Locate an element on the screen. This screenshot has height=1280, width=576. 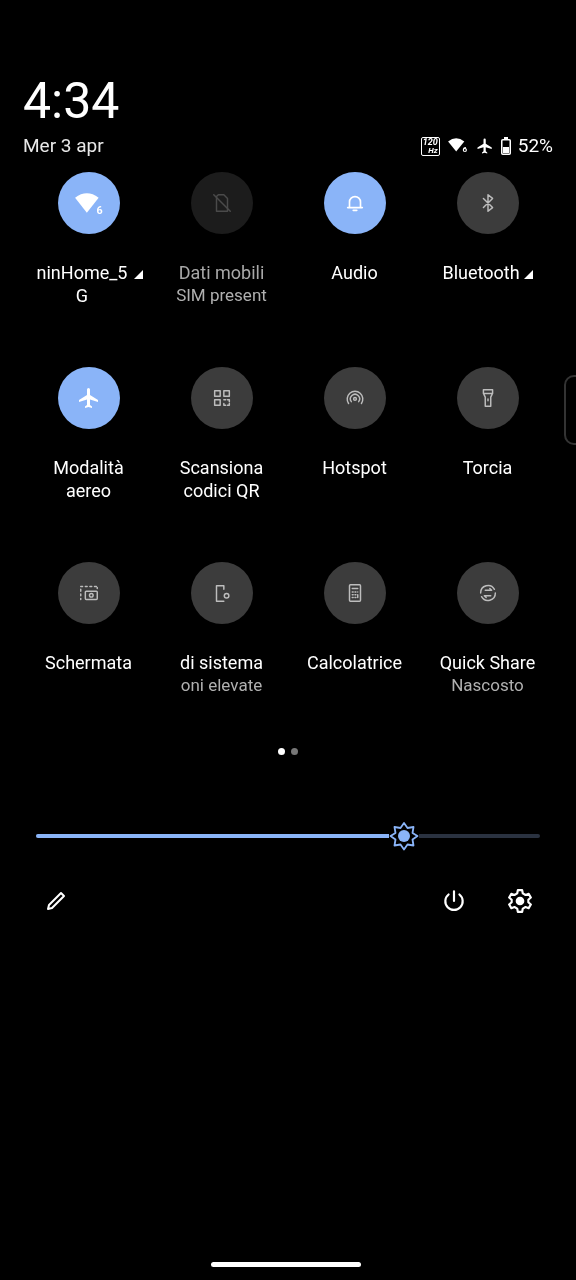
battery-percentage: 52% is located at coordinates (535, 145).